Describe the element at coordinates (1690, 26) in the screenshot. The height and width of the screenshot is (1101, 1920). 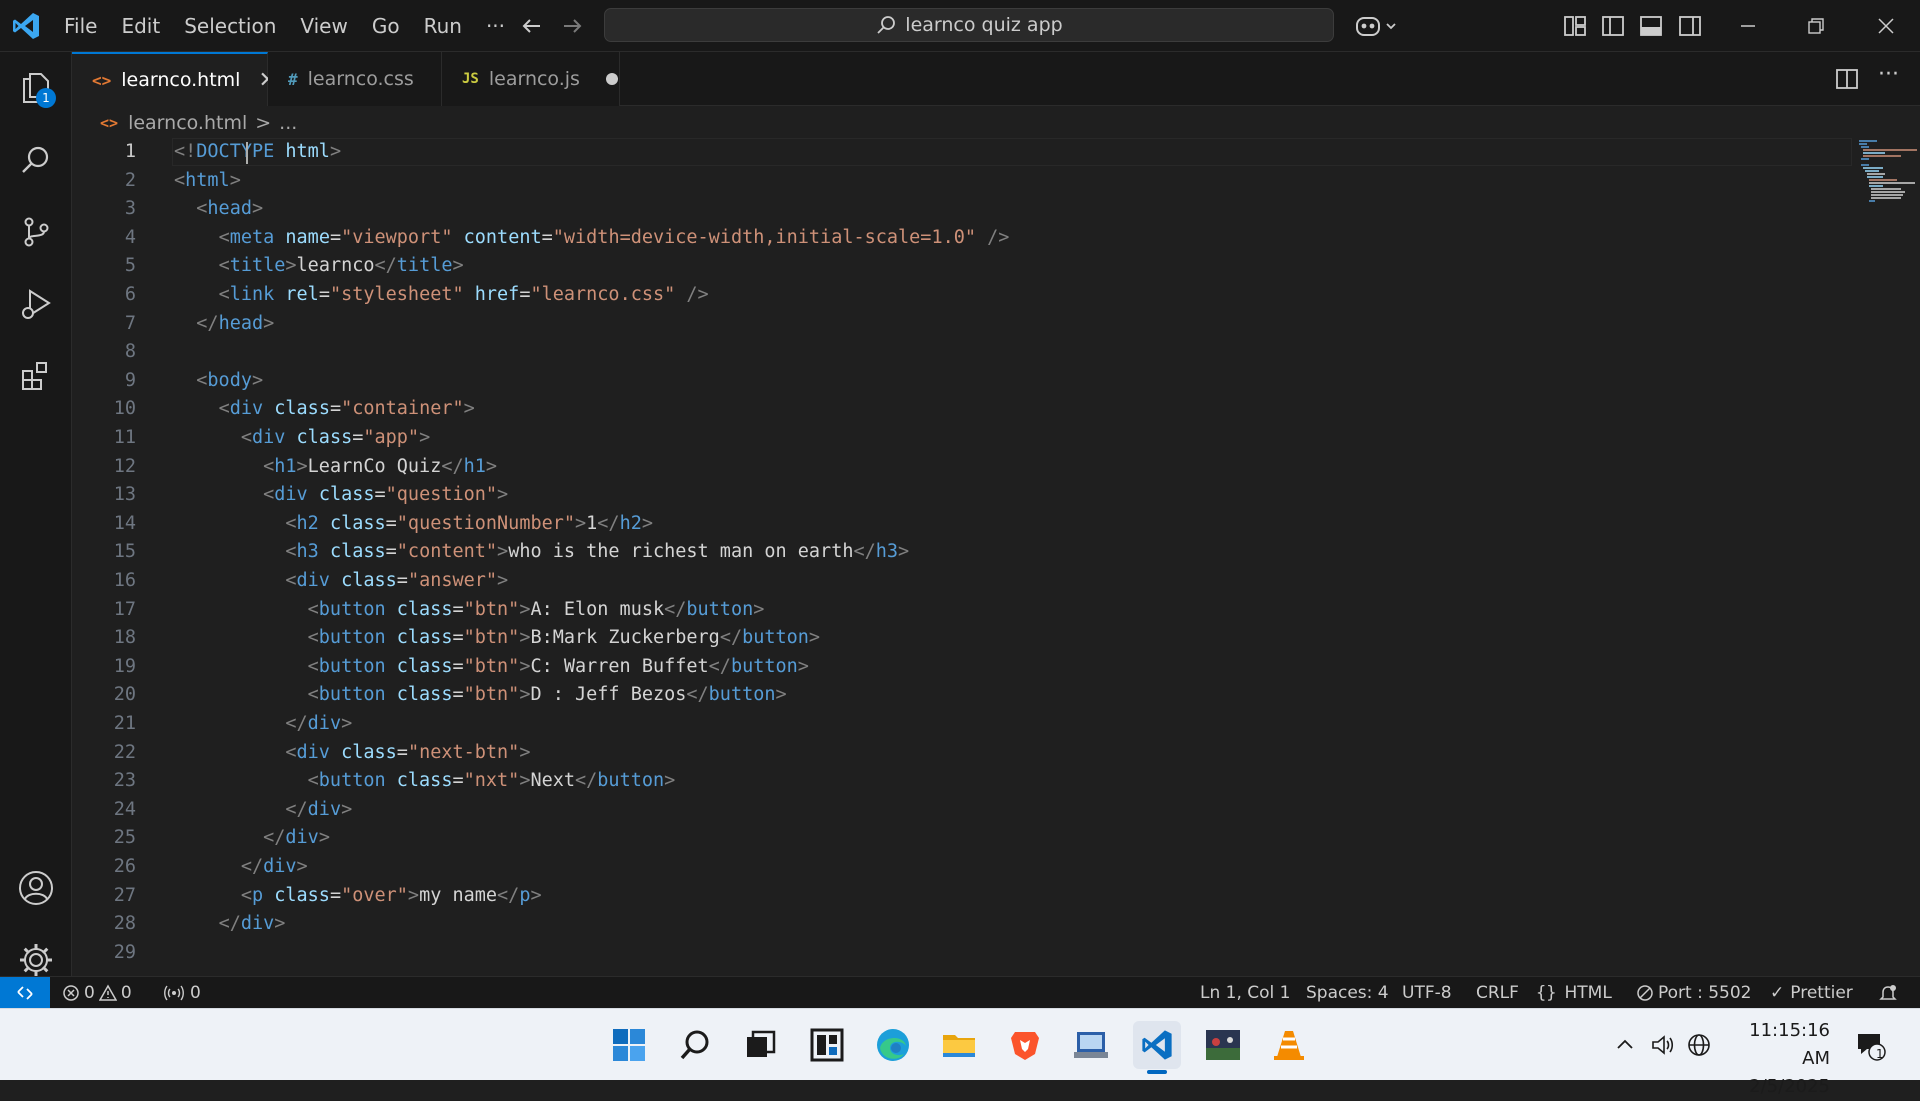
I see `toggle-secondary-sidebar-icon` at that location.